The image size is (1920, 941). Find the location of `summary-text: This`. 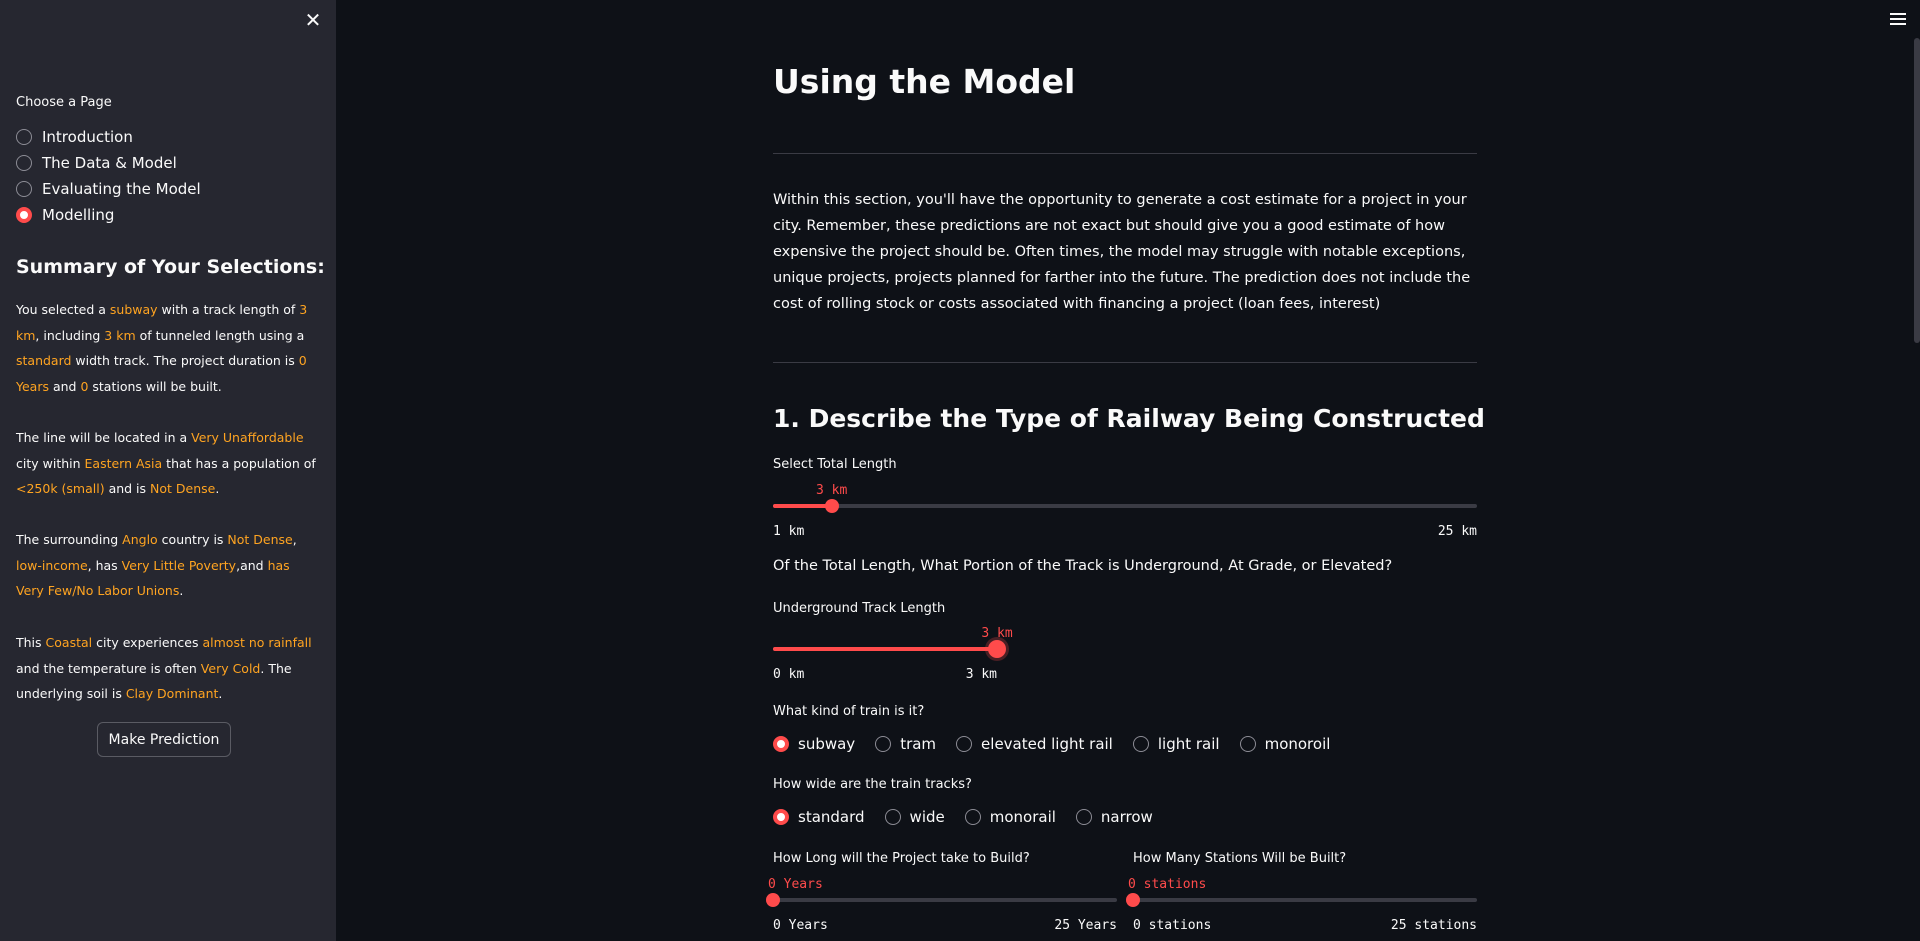

summary-text: This is located at coordinates (31, 642).